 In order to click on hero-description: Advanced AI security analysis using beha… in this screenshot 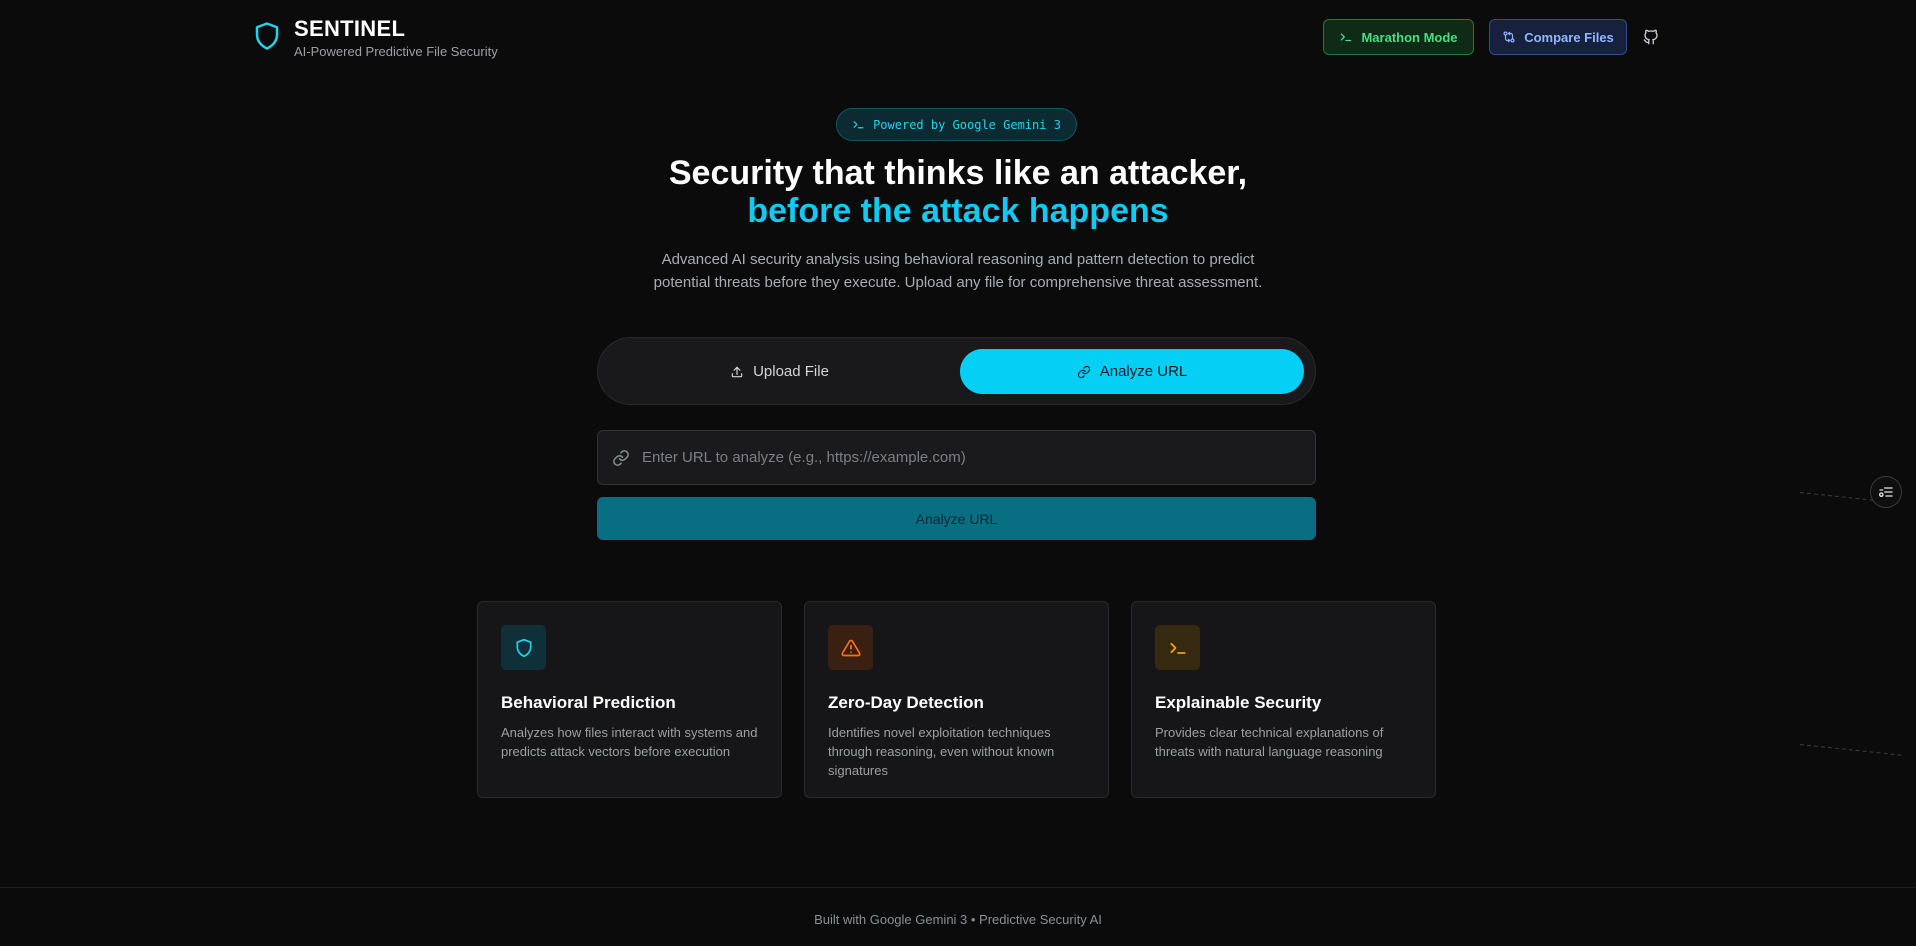, I will do `click(958, 271)`.